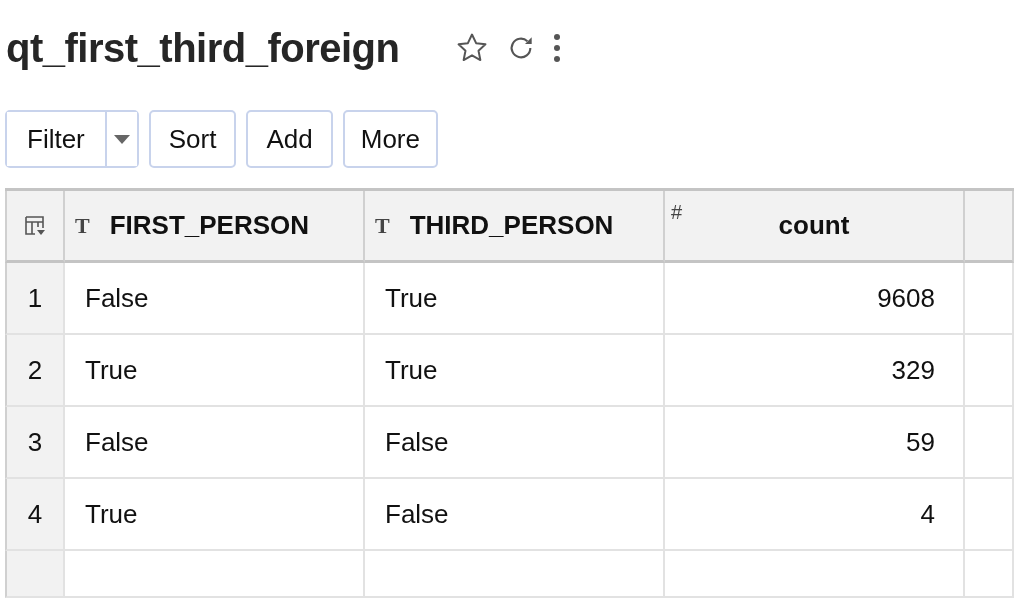 The width and height of the screenshot is (1014, 598). Describe the element at coordinates (203, 48) in the screenshot. I see `page-title: qt_first_third_foreign` at that location.